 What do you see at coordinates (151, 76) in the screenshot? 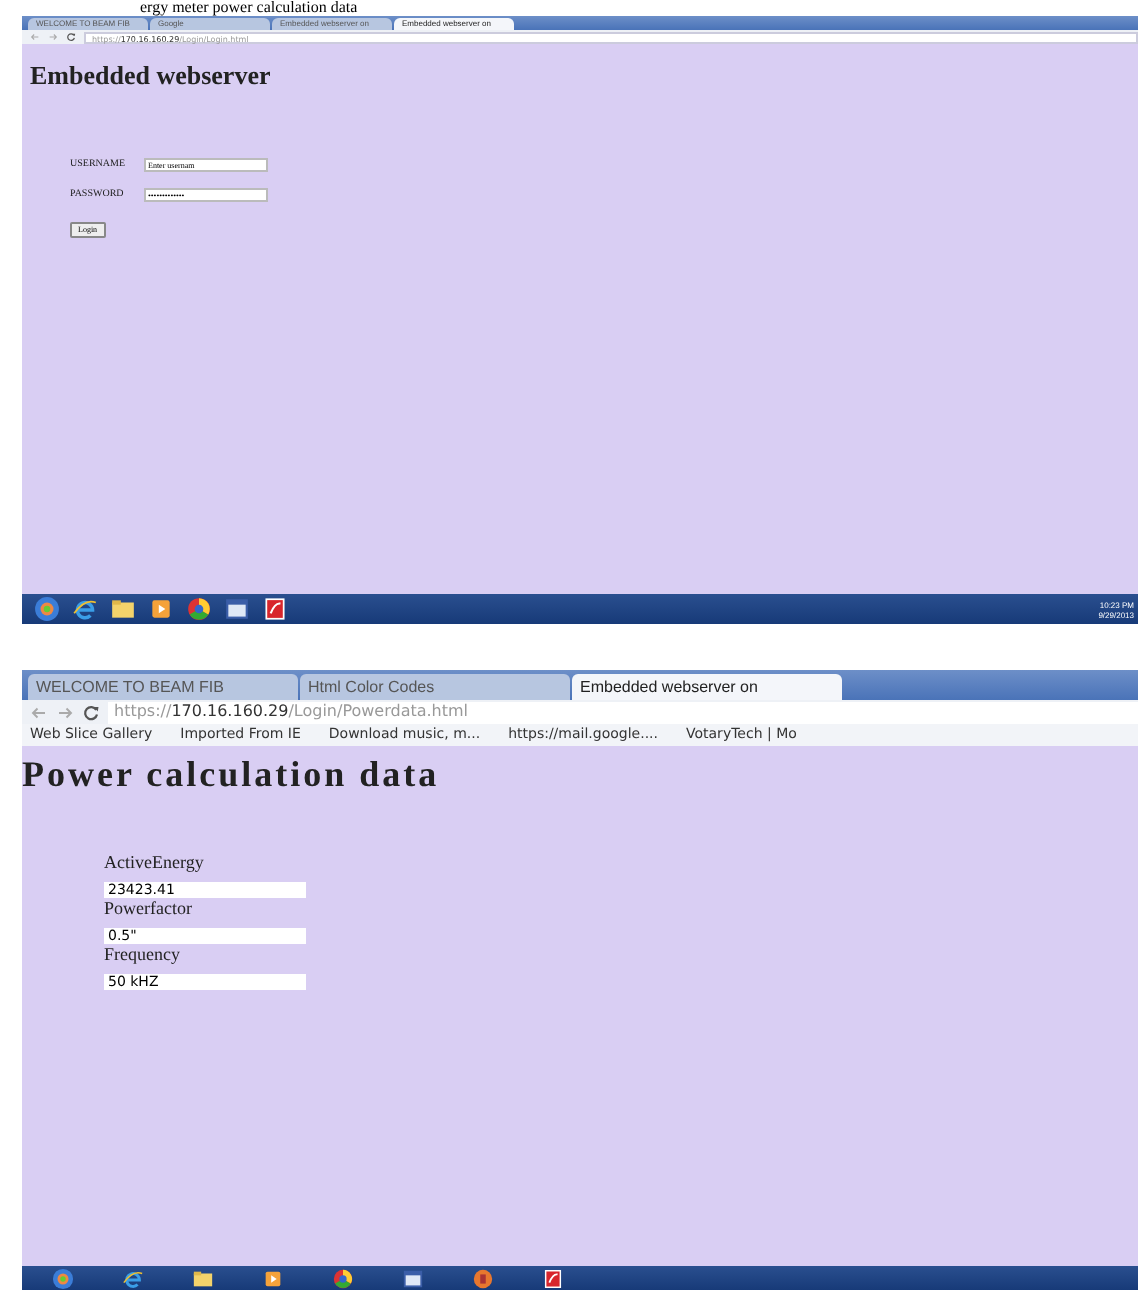
I see `page-heading: Embedded webserver` at bounding box center [151, 76].